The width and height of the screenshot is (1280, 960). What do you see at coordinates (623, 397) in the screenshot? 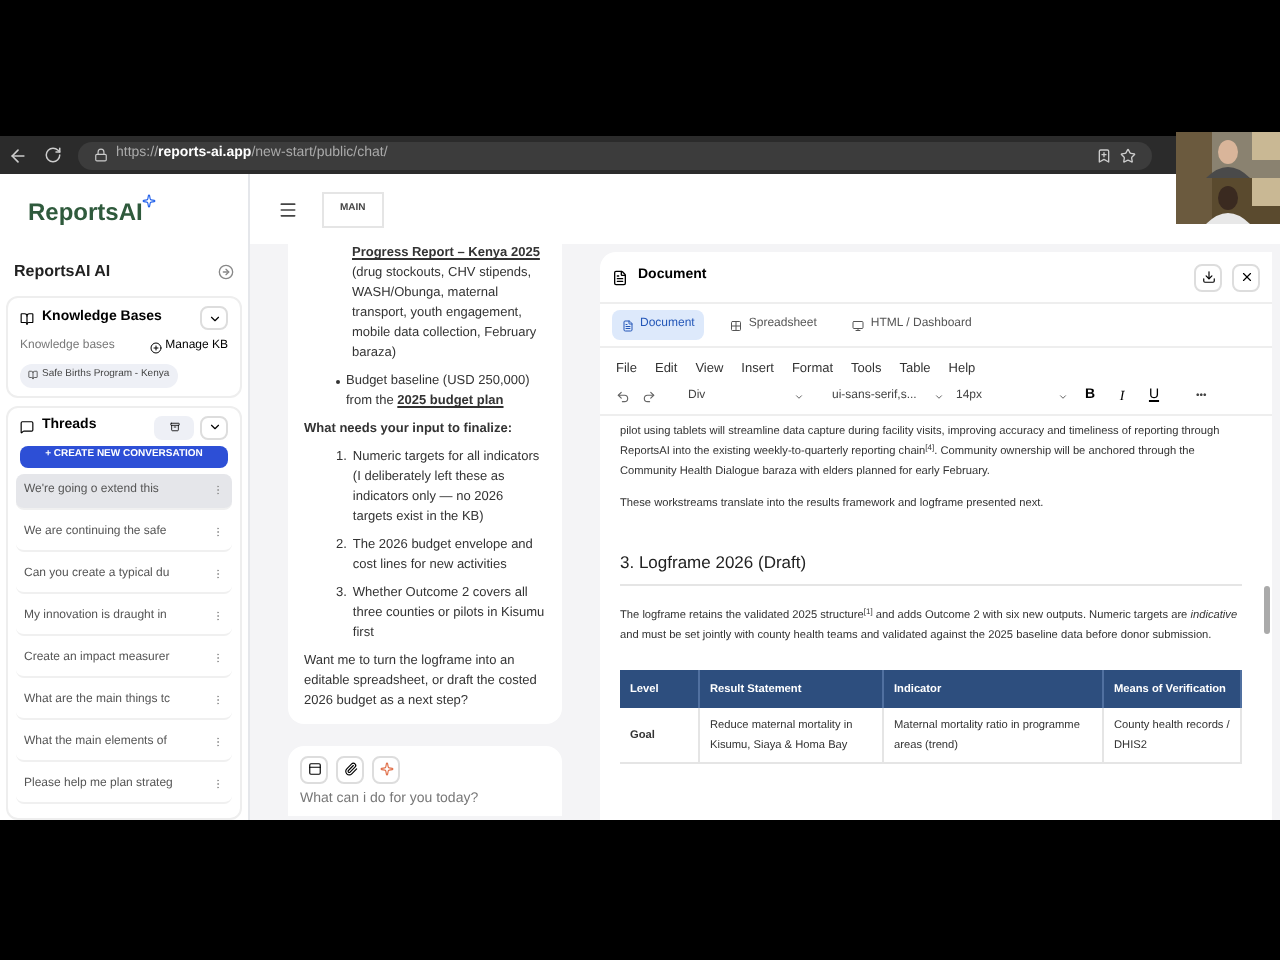
I see `undo-icon` at bounding box center [623, 397].